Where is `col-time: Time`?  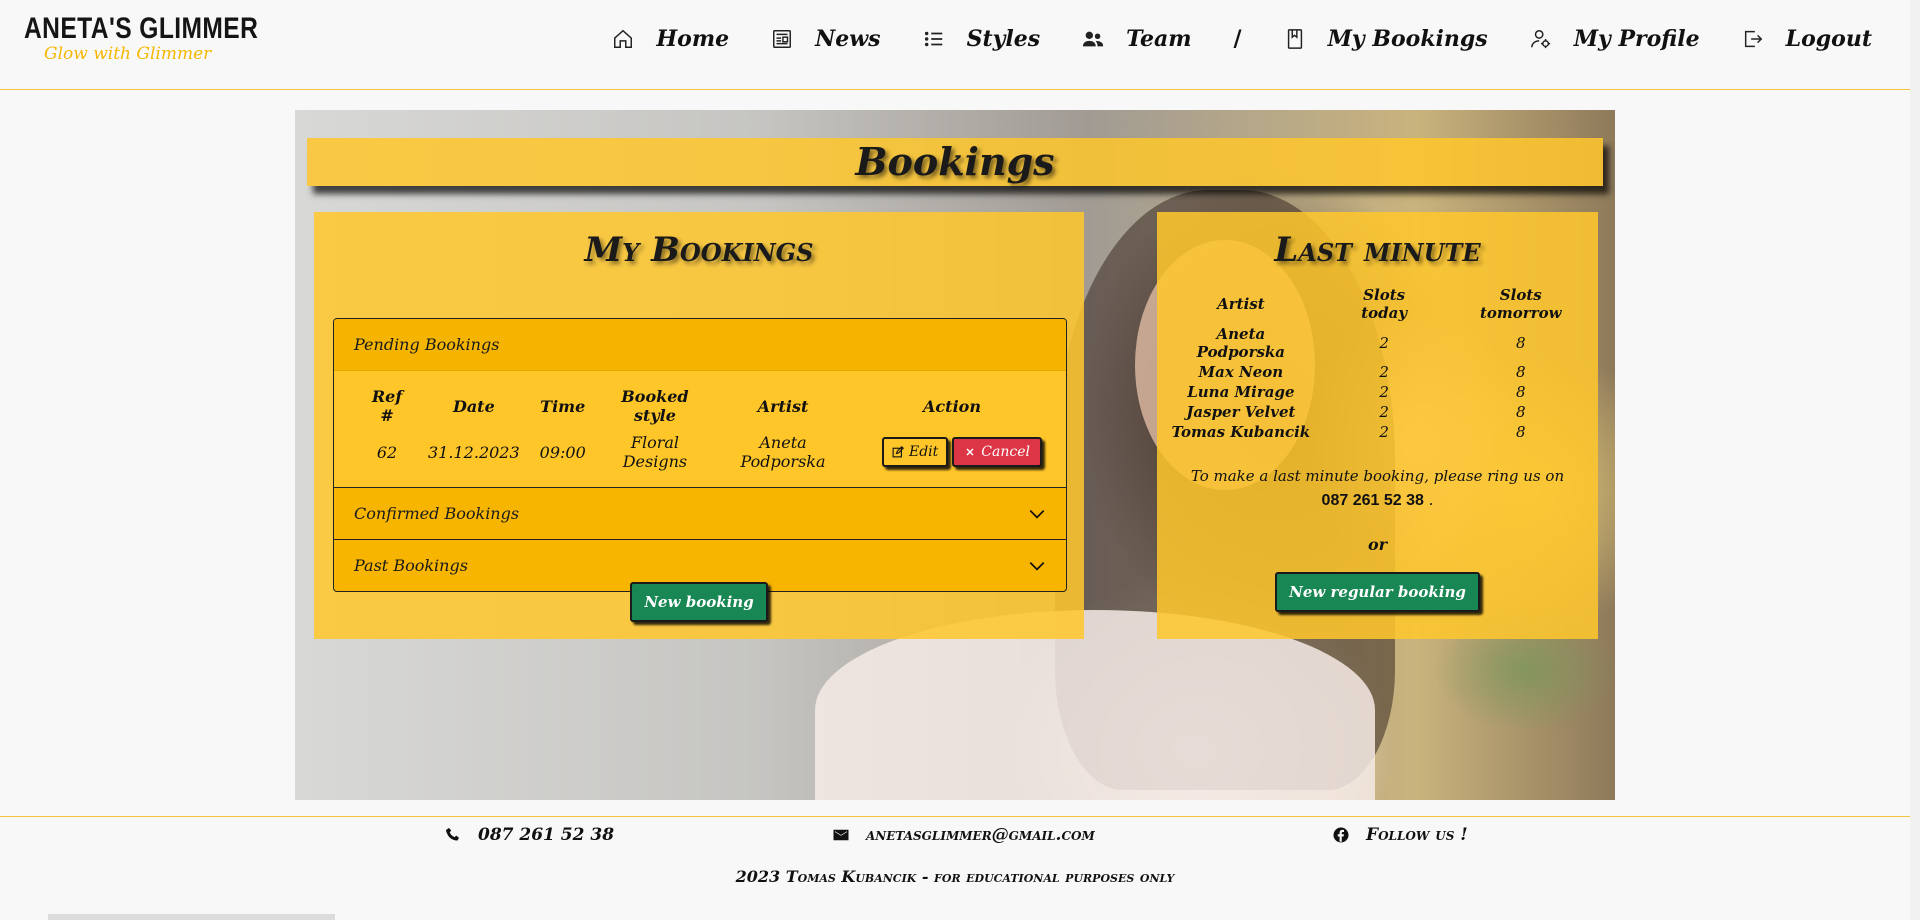
col-time: Time is located at coordinates (563, 406).